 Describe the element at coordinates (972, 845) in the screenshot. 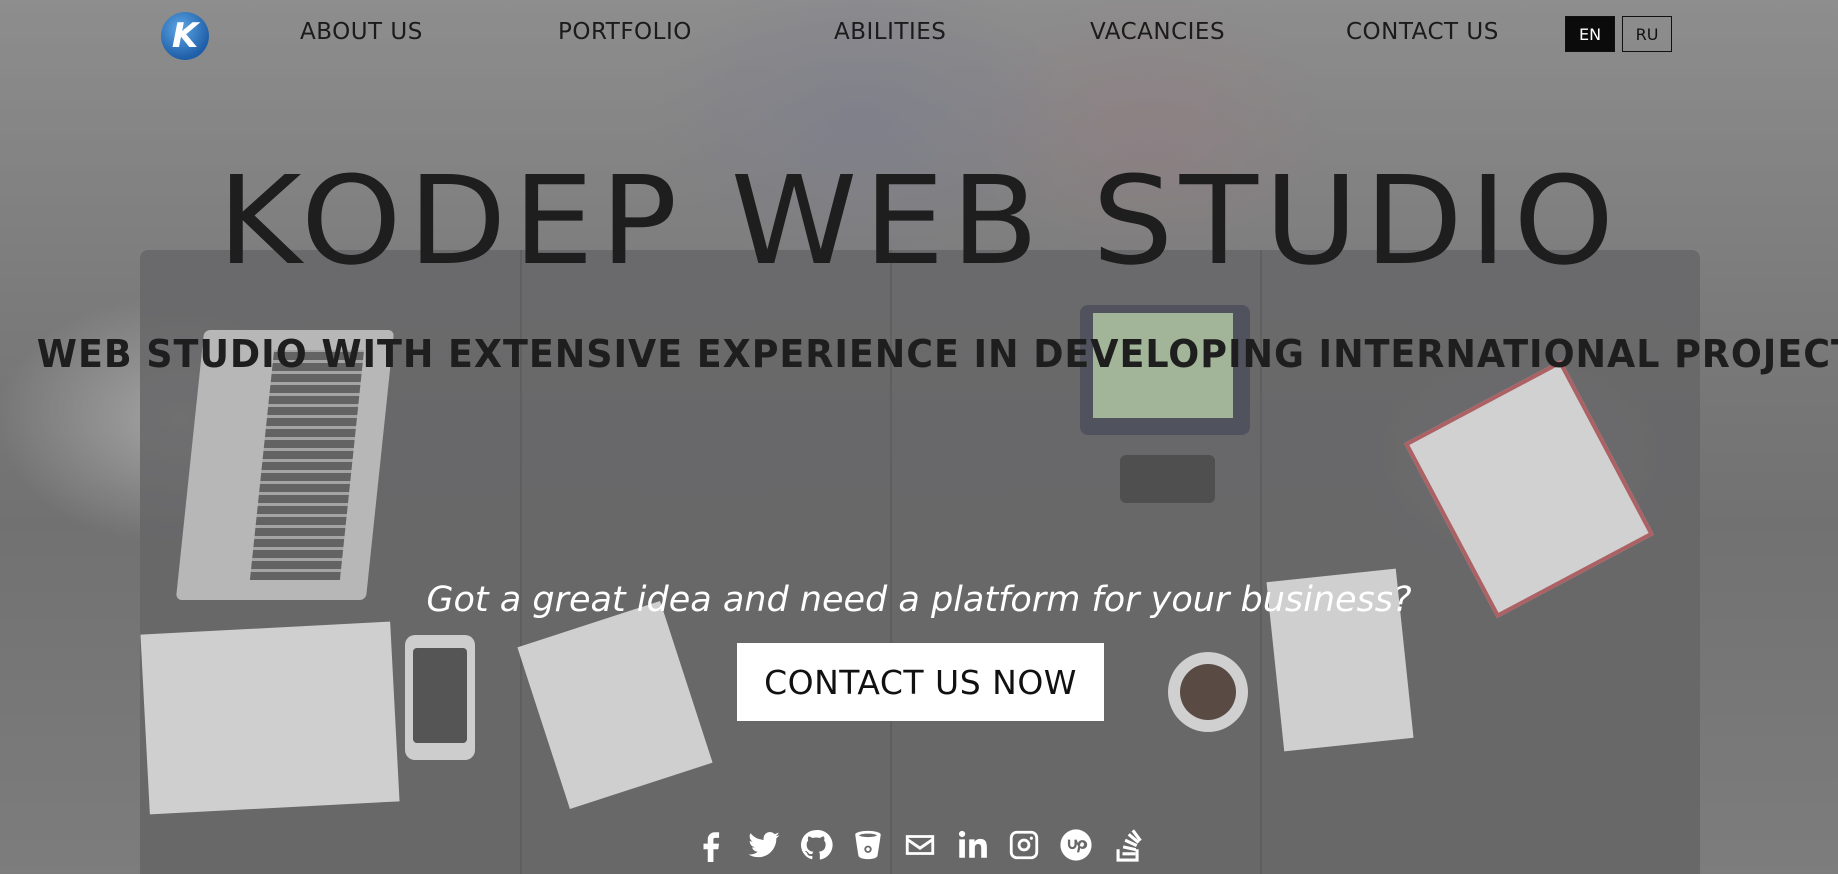

I see `linkedin-icon` at that location.